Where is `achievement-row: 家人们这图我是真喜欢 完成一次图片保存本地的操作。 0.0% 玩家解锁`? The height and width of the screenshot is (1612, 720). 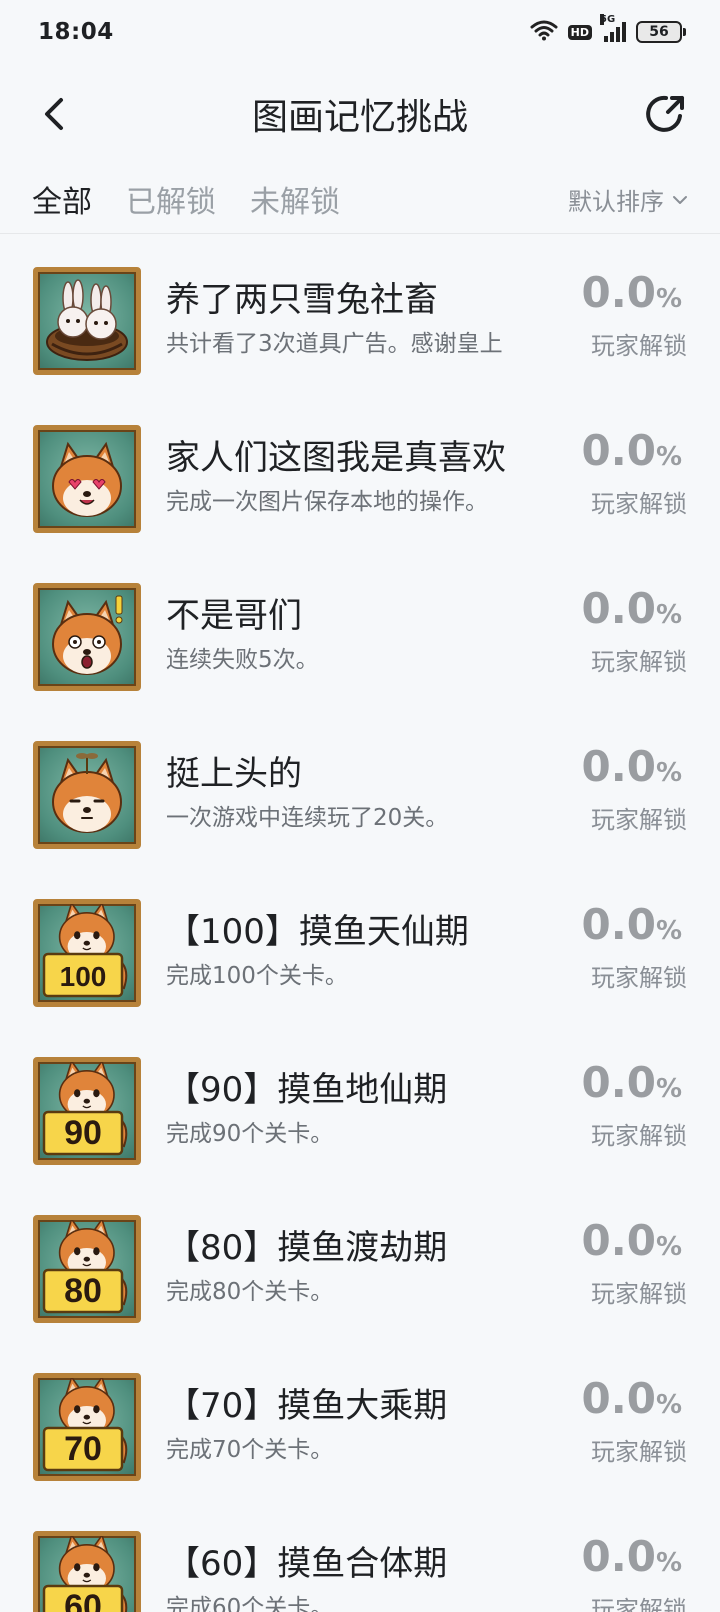
achievement-row: 家人们这图我是真喜欢 完成一次图片保存本地的操作。 0.0% 玩家解锁 is located at coordinates (360, 471).